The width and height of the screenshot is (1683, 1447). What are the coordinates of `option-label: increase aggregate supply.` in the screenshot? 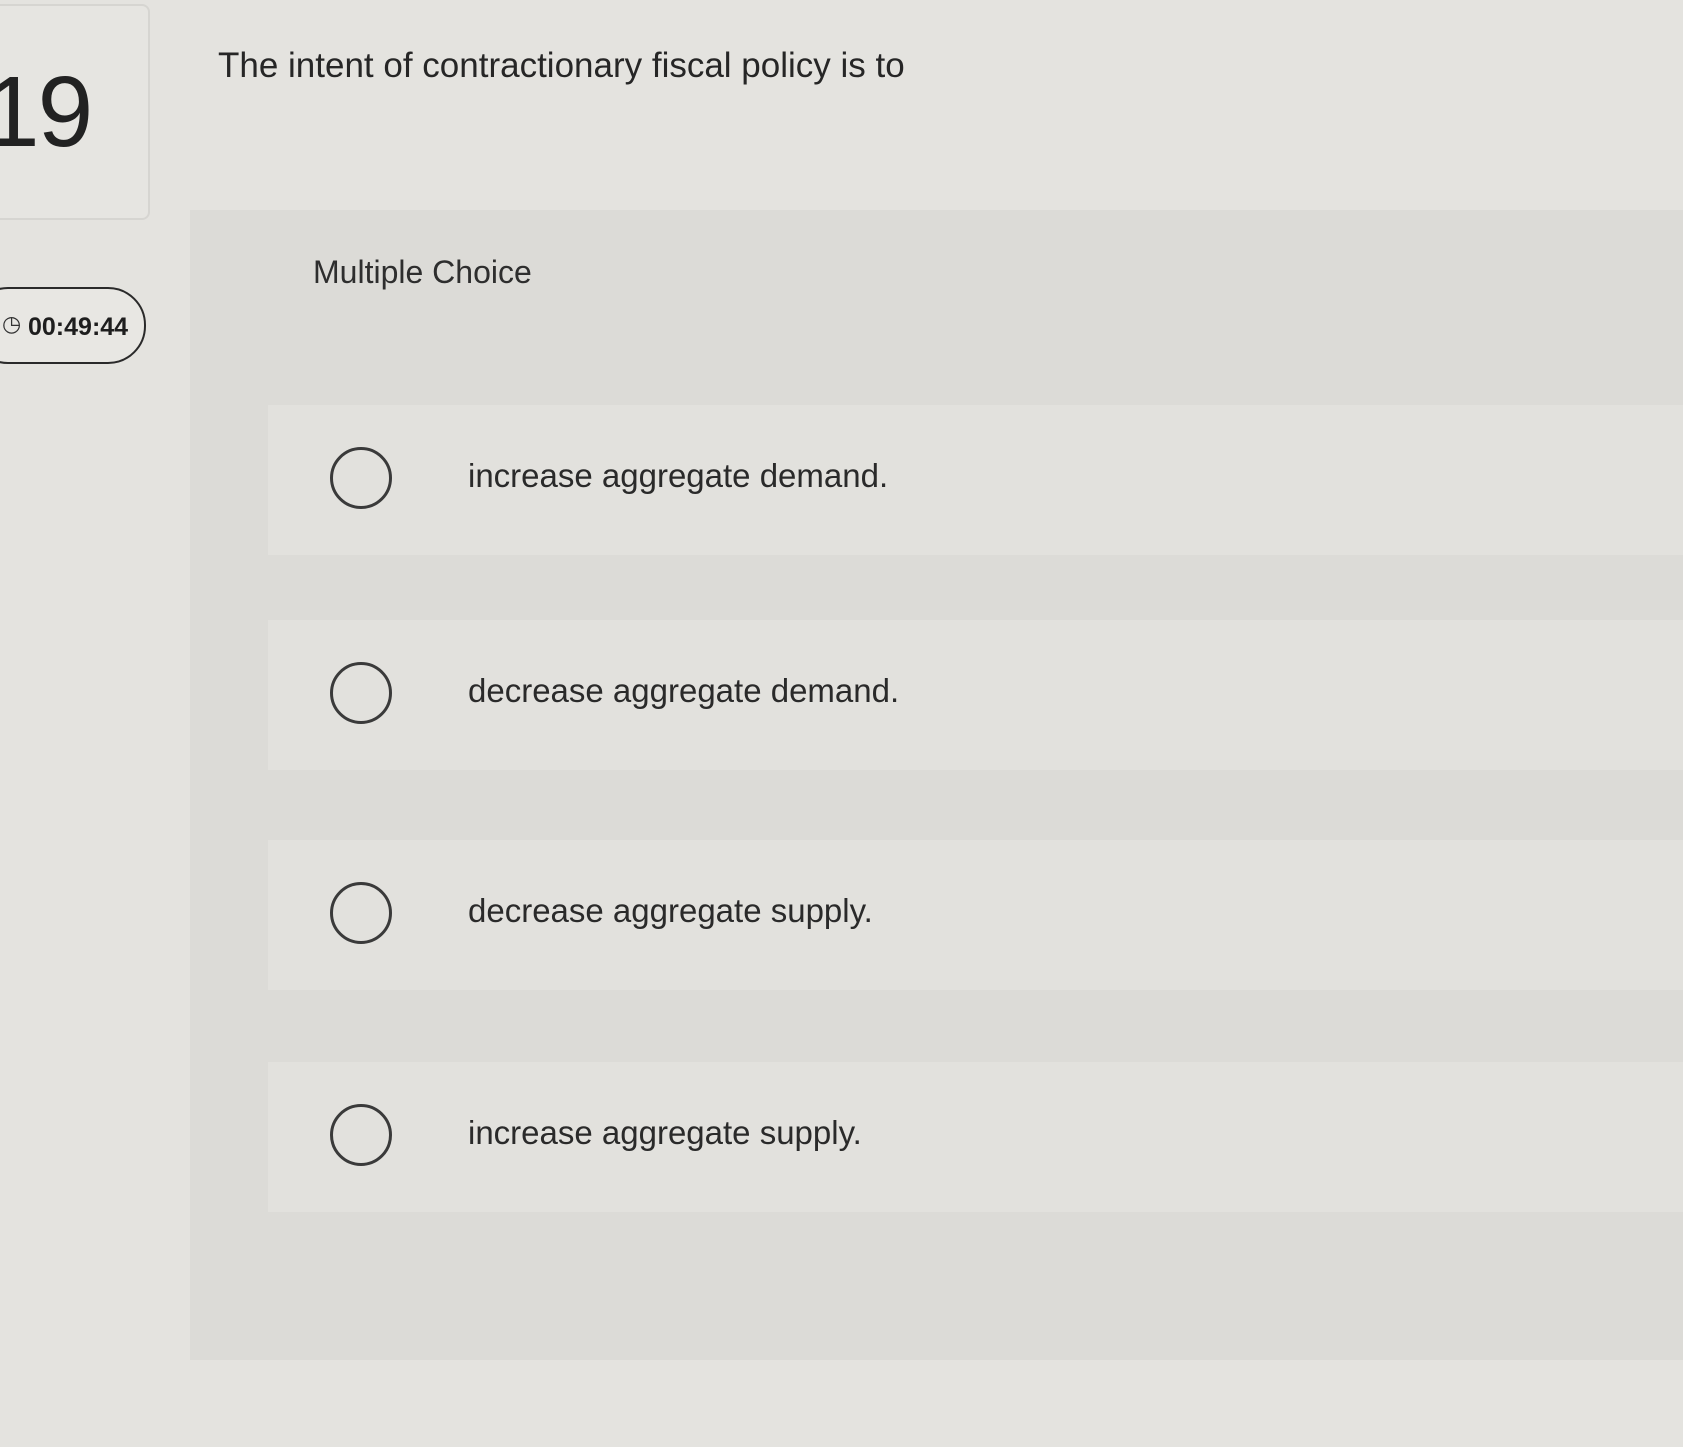 It's located at (665, 1132).